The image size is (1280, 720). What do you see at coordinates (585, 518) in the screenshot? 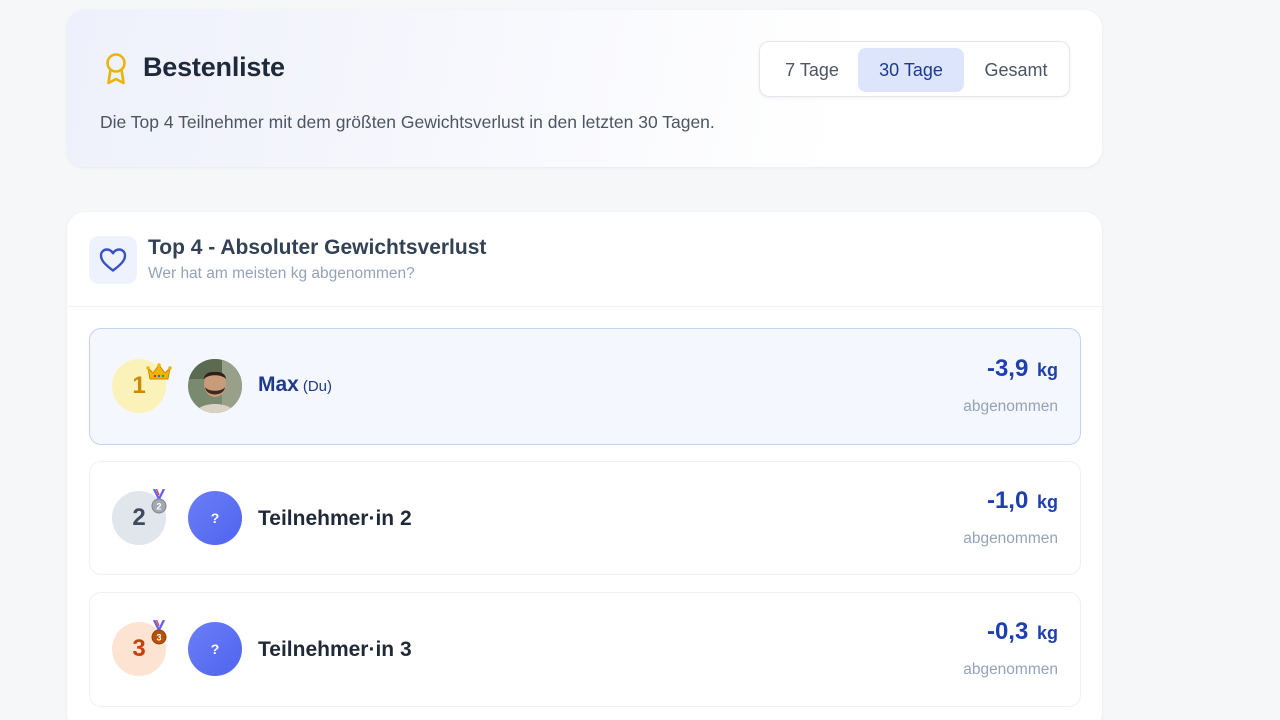
I see `ranking-row-2: 2 2 ? Teilnehmer·in 2 -1,0 kg abgenommen` at bounding box center [585, 518].